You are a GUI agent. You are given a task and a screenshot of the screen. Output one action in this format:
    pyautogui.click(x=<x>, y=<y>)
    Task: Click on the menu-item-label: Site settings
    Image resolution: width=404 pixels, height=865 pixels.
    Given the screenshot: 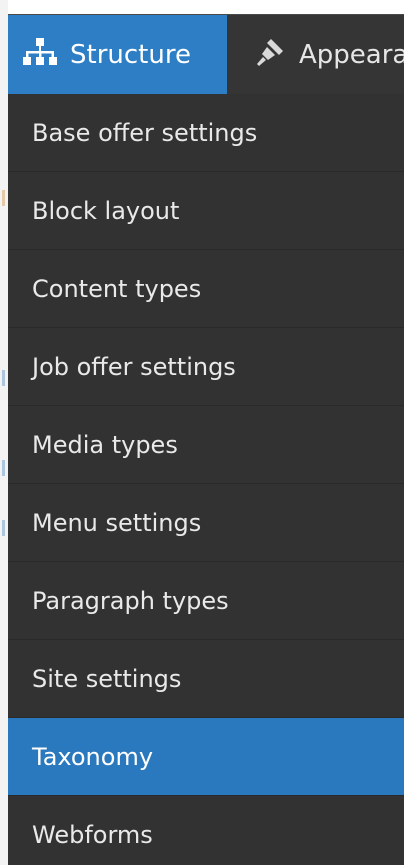 What is the action you would take?
    pyautogui.click(x=107, y=678)
    